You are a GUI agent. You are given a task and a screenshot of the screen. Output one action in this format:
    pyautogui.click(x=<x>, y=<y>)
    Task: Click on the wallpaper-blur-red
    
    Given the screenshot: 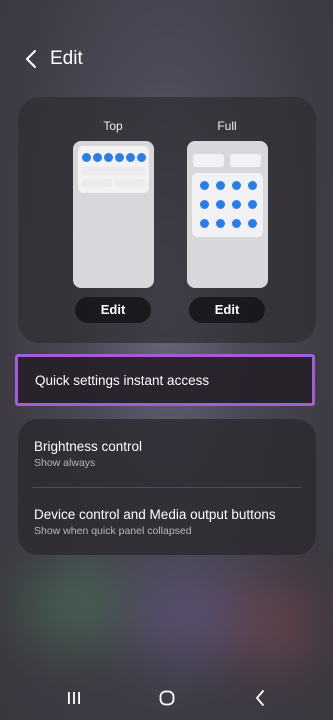 What is the action you would take?
    pyautogui.click(x=275, y=625)
    